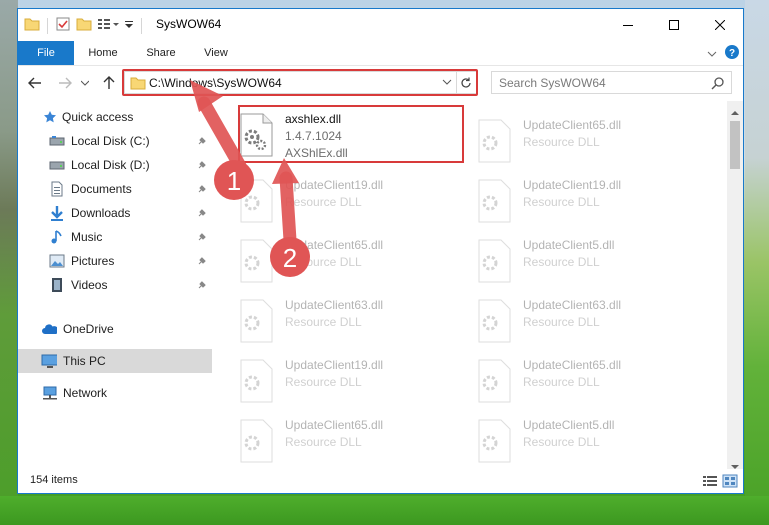  I want to click on annotation-overlay: 1 2, so click(250, 178).